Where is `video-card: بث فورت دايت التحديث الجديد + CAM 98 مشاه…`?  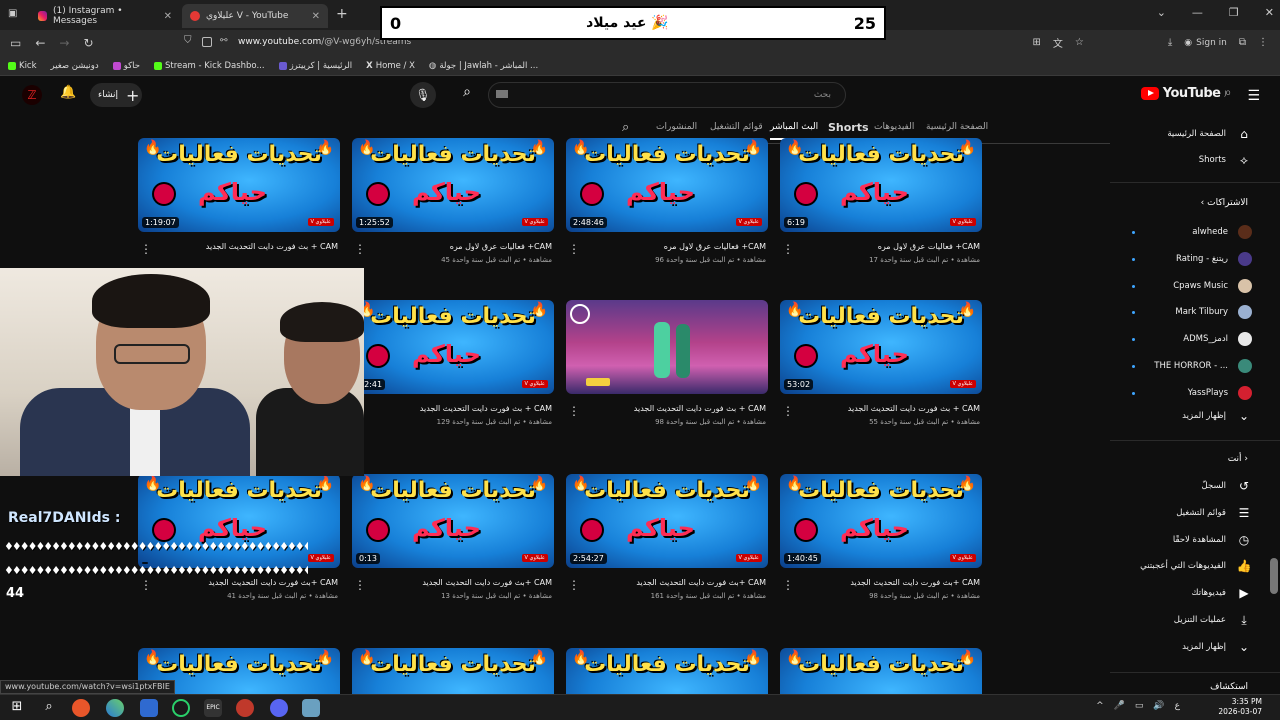
video-card: بث فورت دايت التحديث الجديد + CAM 98 مشاه… is located at coordinates (667, 363).